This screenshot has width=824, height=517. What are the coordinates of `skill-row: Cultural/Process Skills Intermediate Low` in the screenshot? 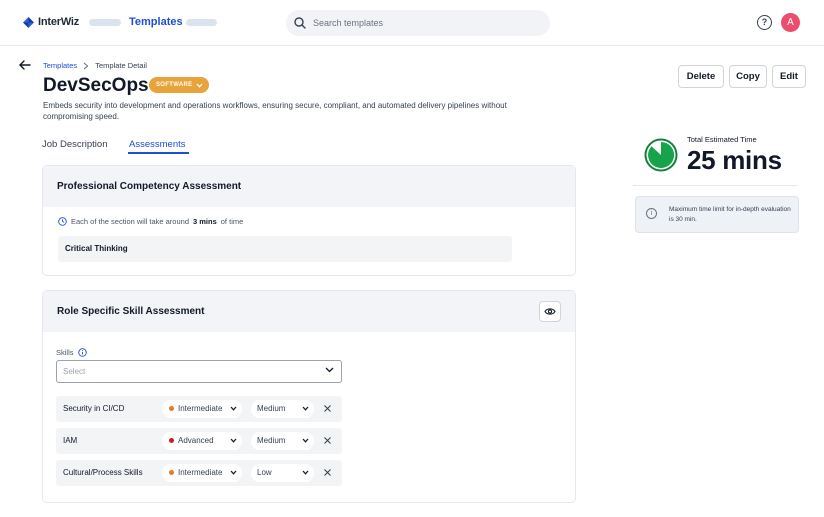 It's located at (199, 473).